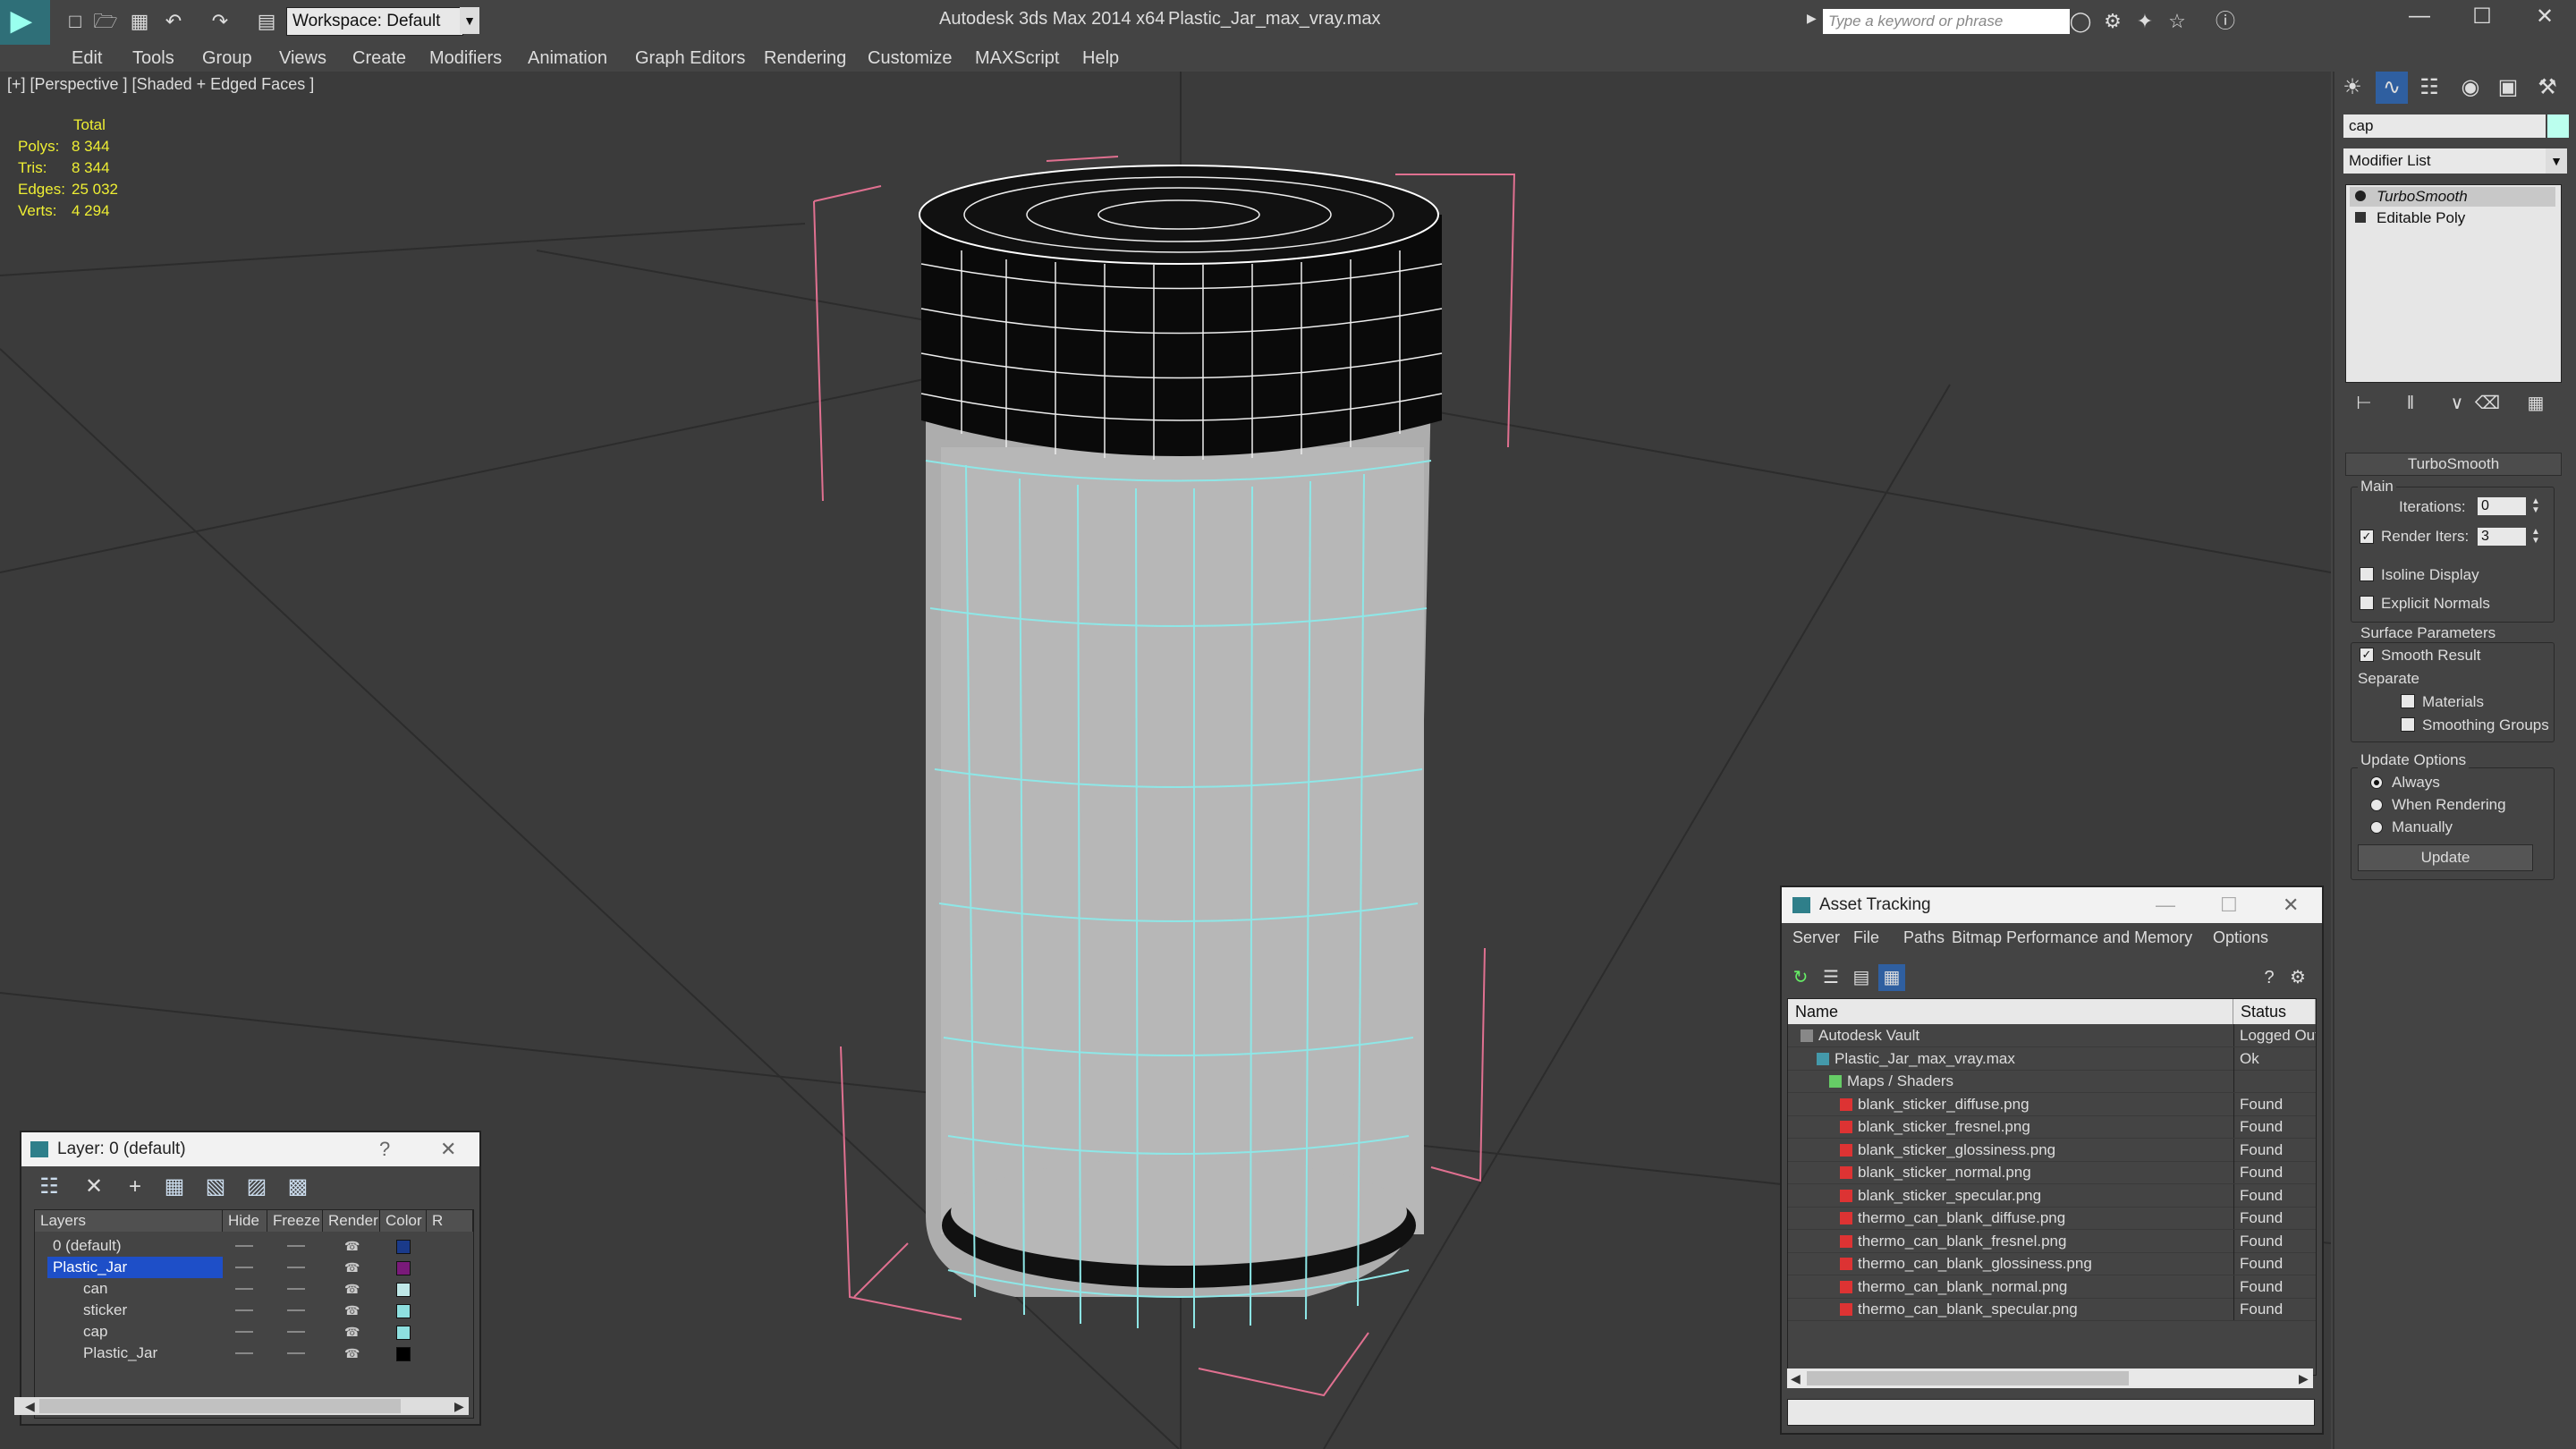  I want to click on hierarchy-tab-icon: ☷, so click(2429, 88).